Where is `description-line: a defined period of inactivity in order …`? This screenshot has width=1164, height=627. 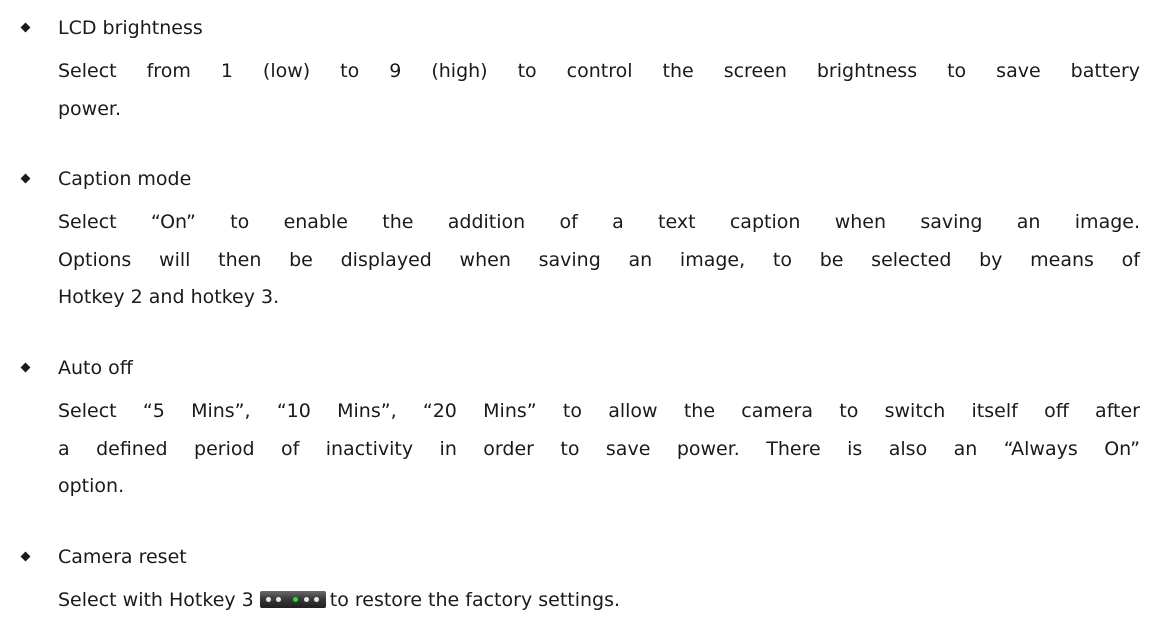
description-line: a defined period of inactivity in order … is located at coordinates (599, 448).